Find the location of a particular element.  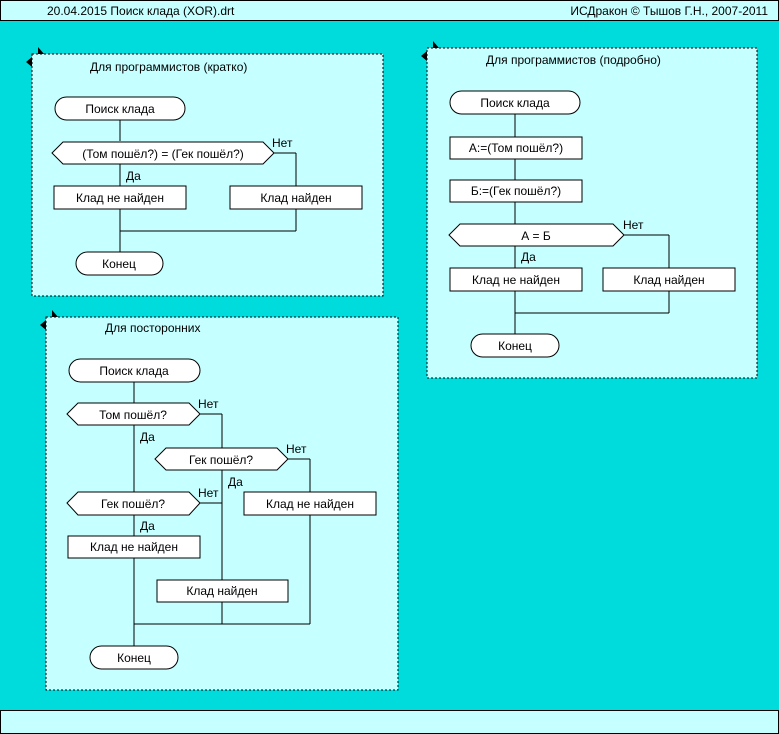

detailed-left-action-label: Клад не найден is located at coordinates (516, 280).